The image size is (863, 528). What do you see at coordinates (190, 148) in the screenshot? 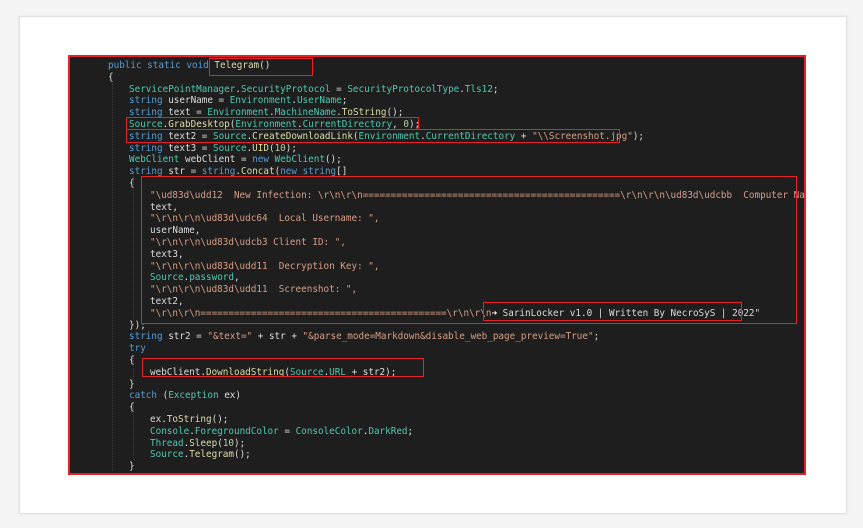
I see `code-token: text3 =` at bounding box center [190, 148].